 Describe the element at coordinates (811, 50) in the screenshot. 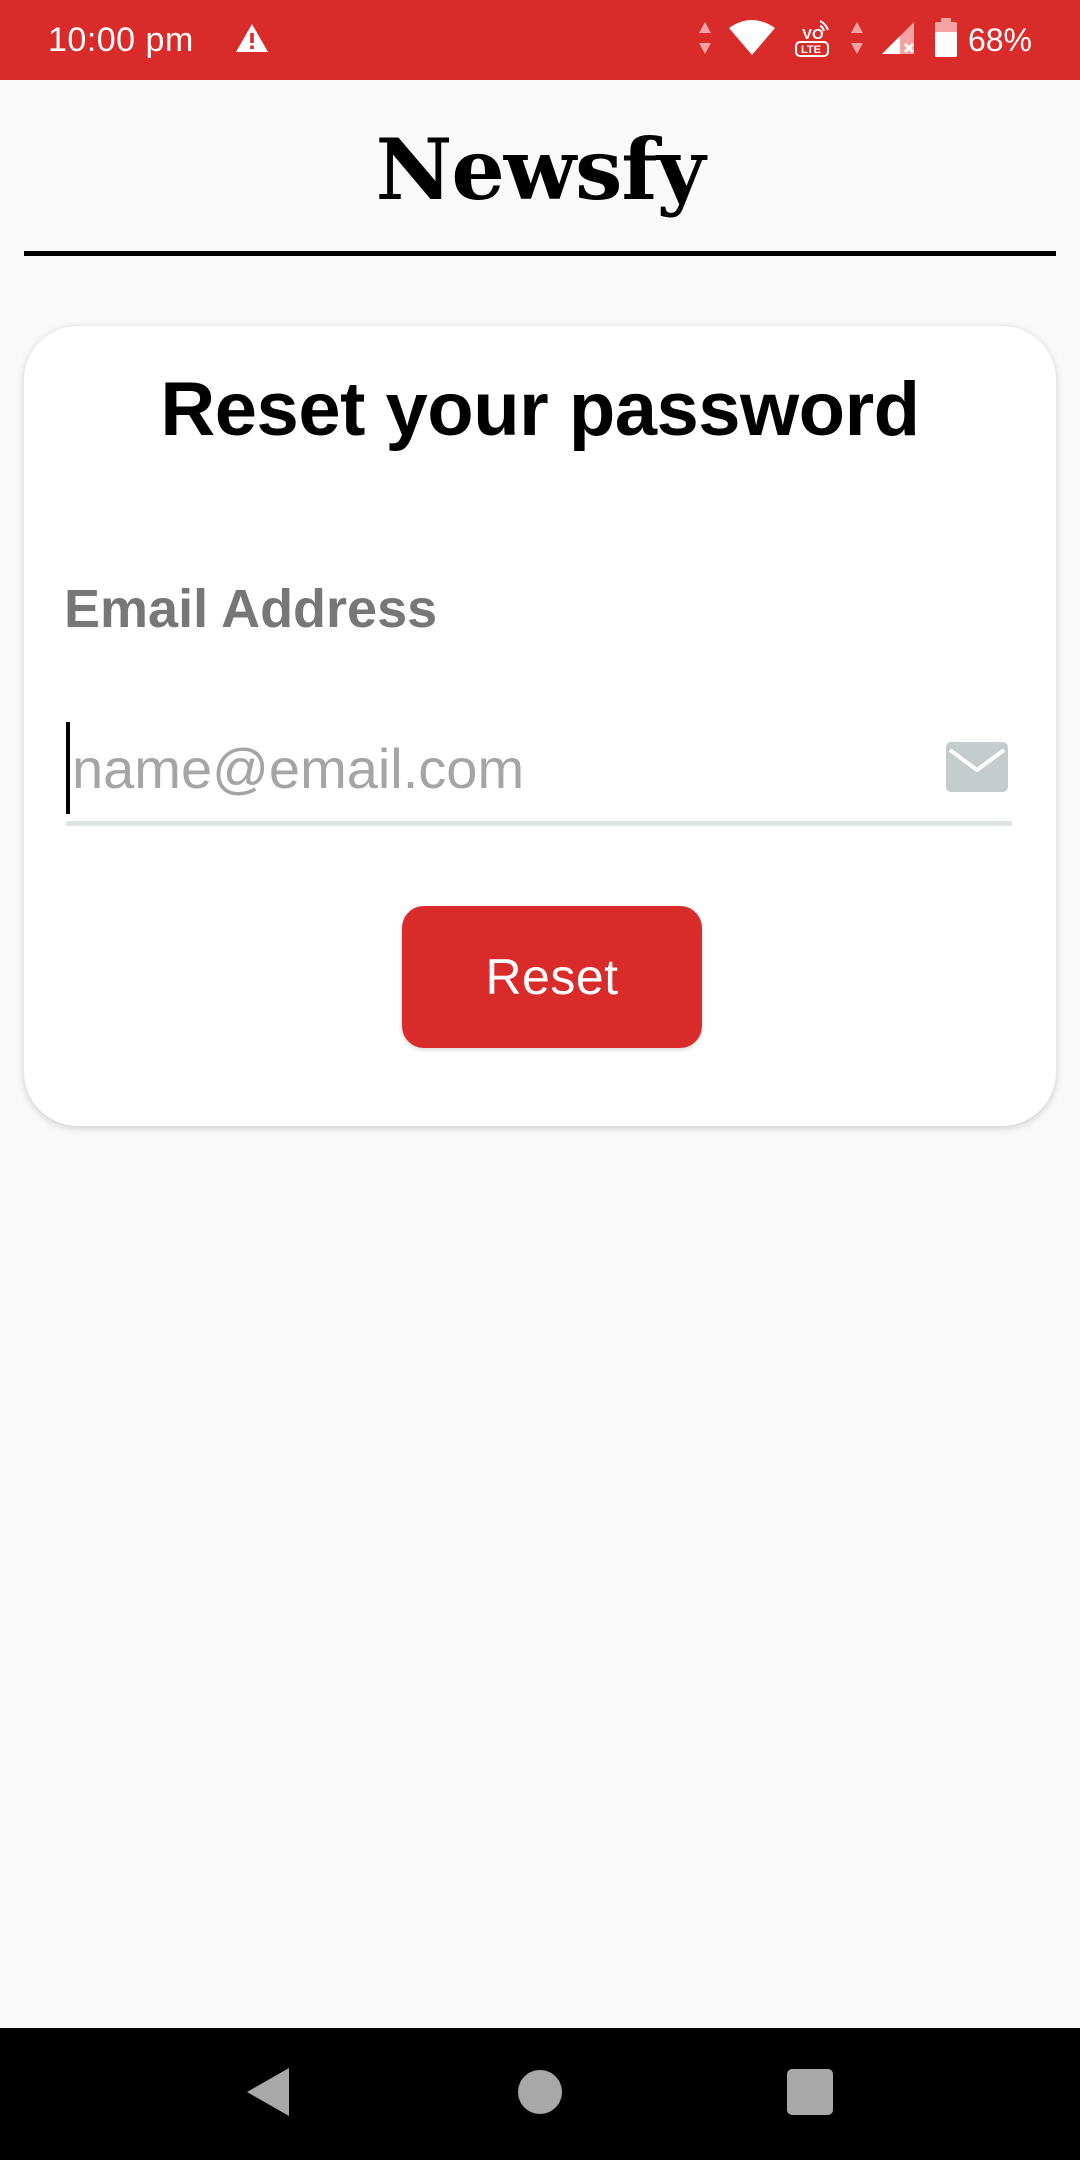

I see `svg-text: LTE` at that location.